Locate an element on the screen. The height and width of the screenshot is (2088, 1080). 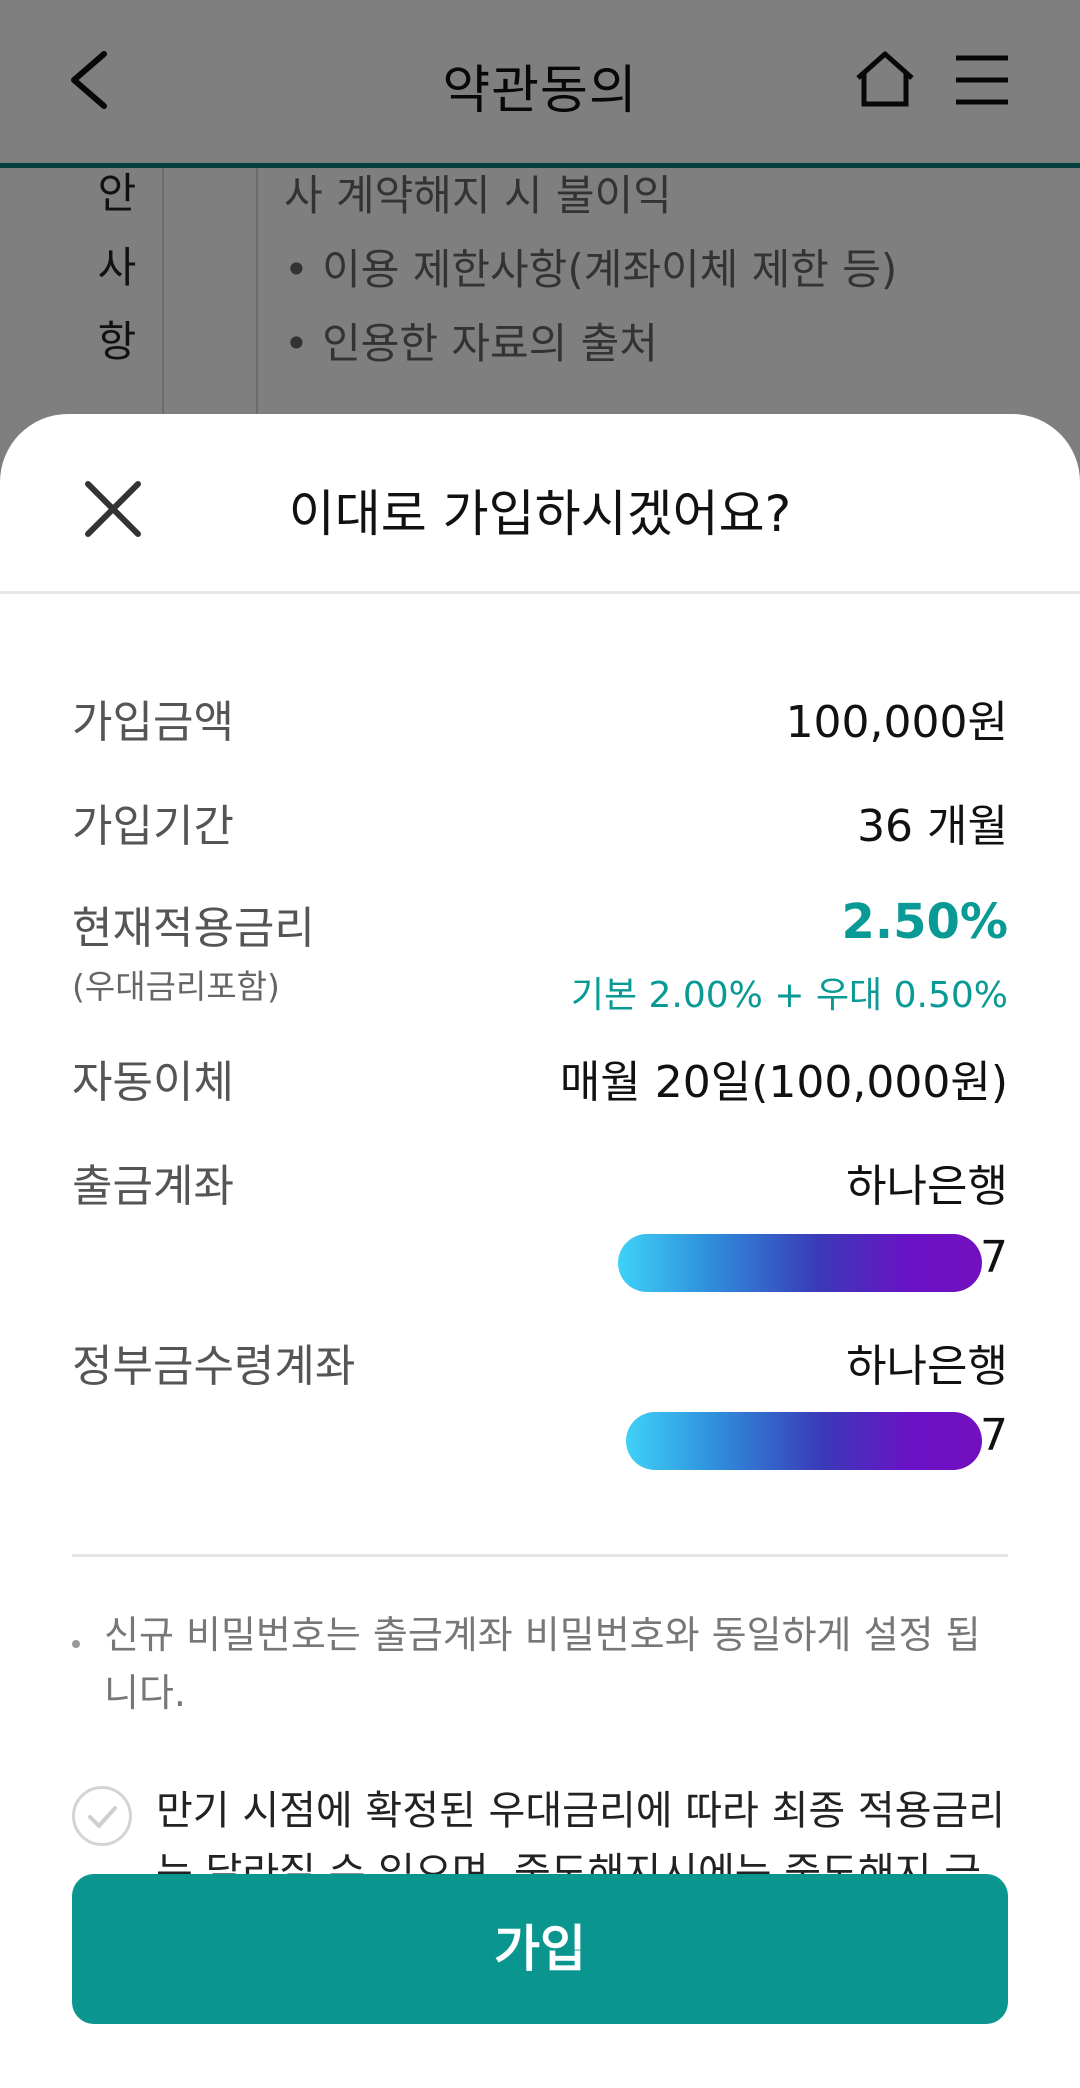
withdraw-account-label: 출금계좌 is located at coordinates (153, 1186).